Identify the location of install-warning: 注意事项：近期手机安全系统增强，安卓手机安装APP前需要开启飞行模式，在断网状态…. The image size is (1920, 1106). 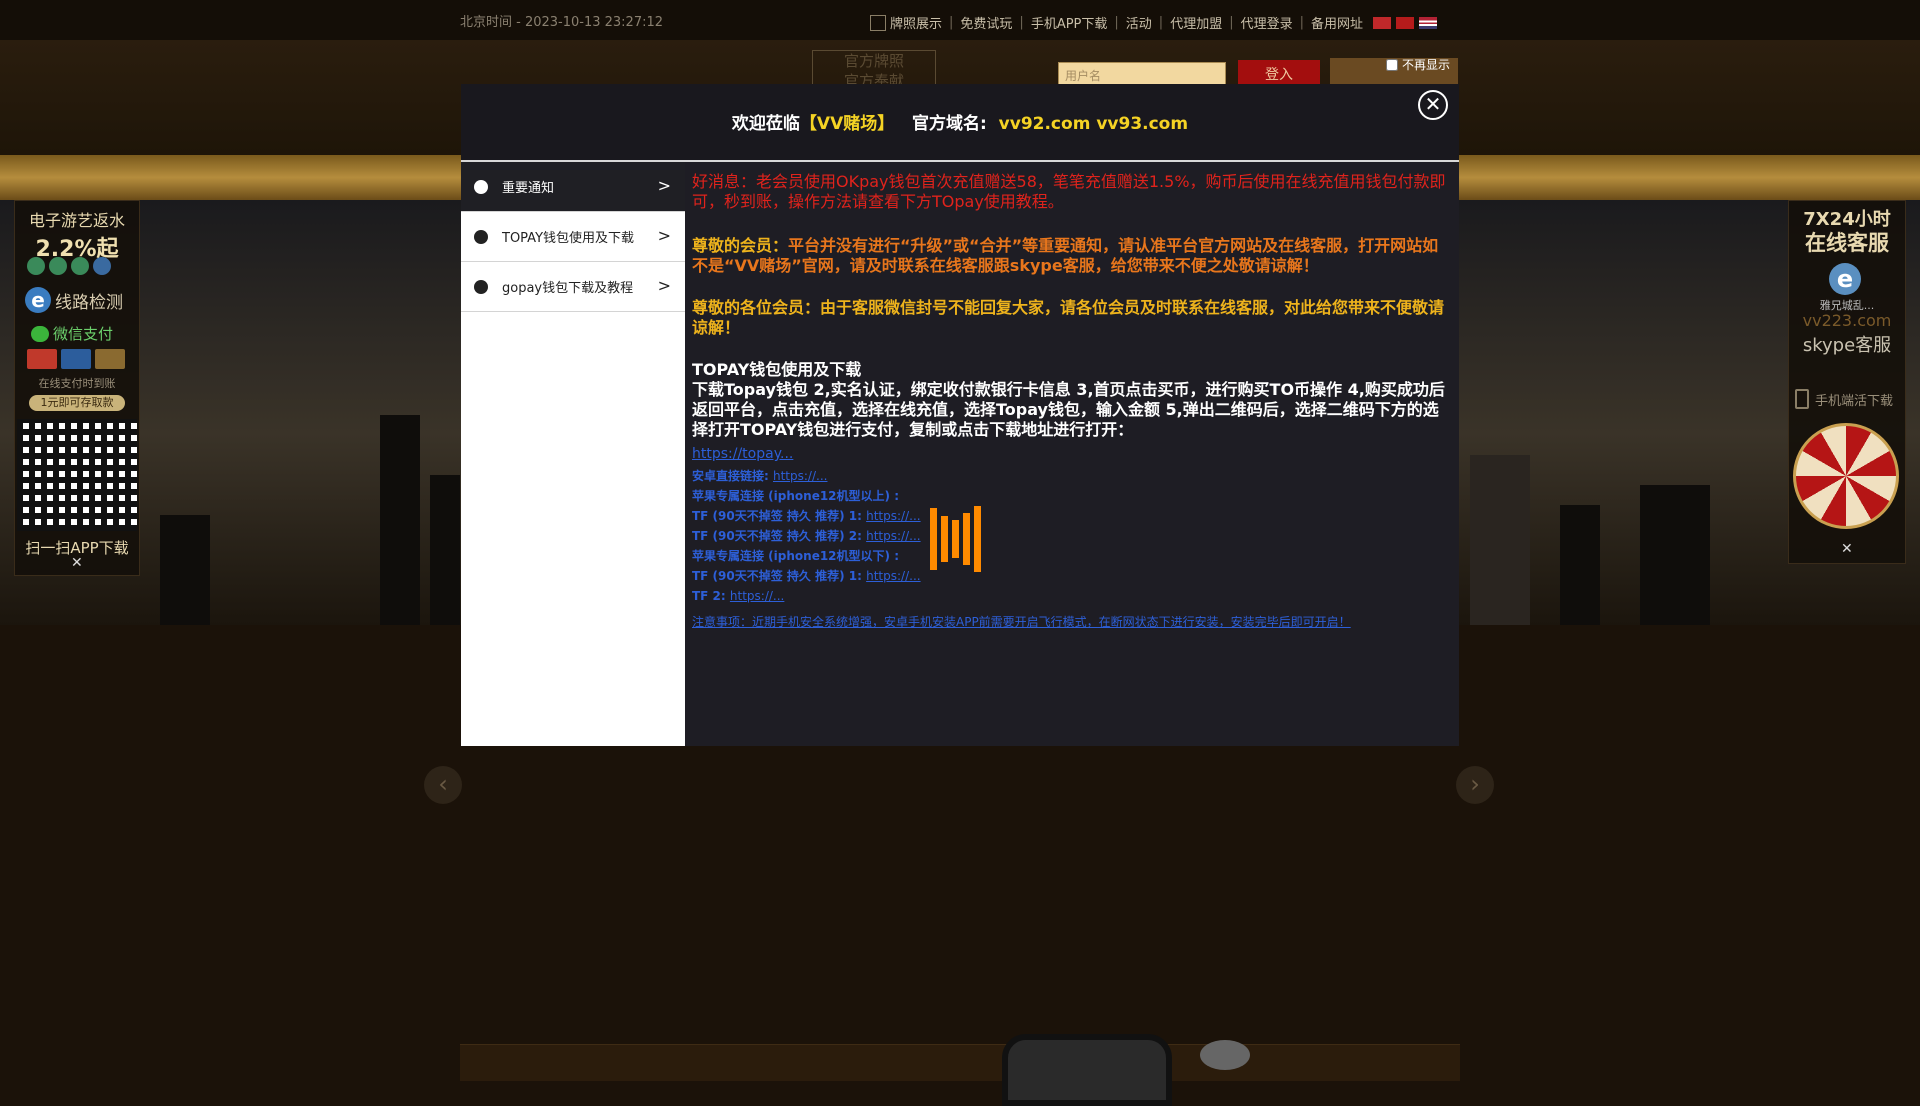
(1021, 622).